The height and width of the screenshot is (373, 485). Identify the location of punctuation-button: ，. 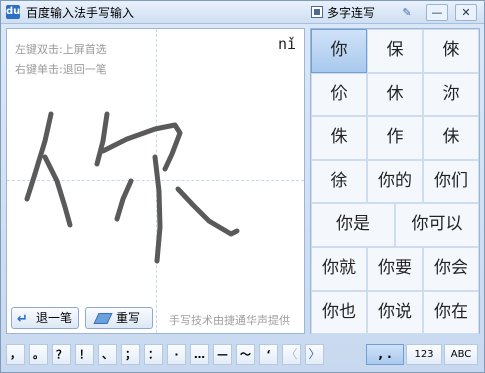
(15, 354).